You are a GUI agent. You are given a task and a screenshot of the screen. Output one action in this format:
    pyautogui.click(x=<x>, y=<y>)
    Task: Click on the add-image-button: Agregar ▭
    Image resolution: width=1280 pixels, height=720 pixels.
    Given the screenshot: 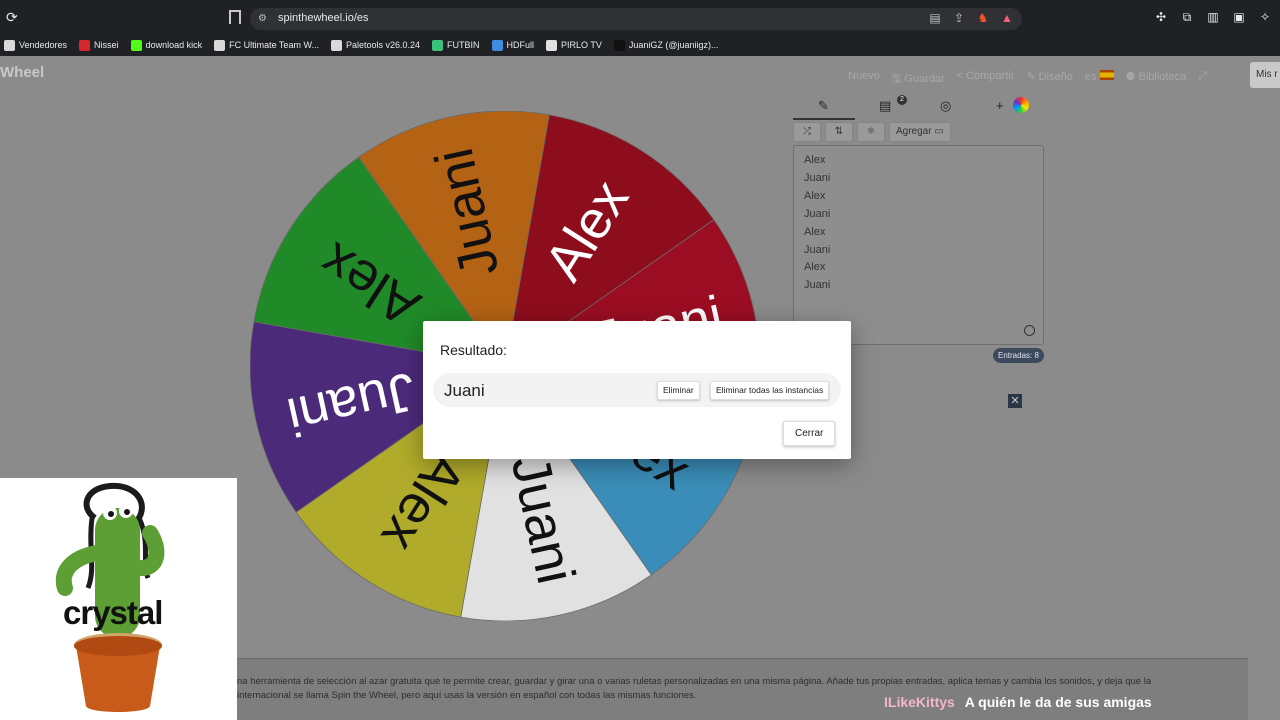 What is the action you would take?
    pyautogui.click(x=920, y=132)
    